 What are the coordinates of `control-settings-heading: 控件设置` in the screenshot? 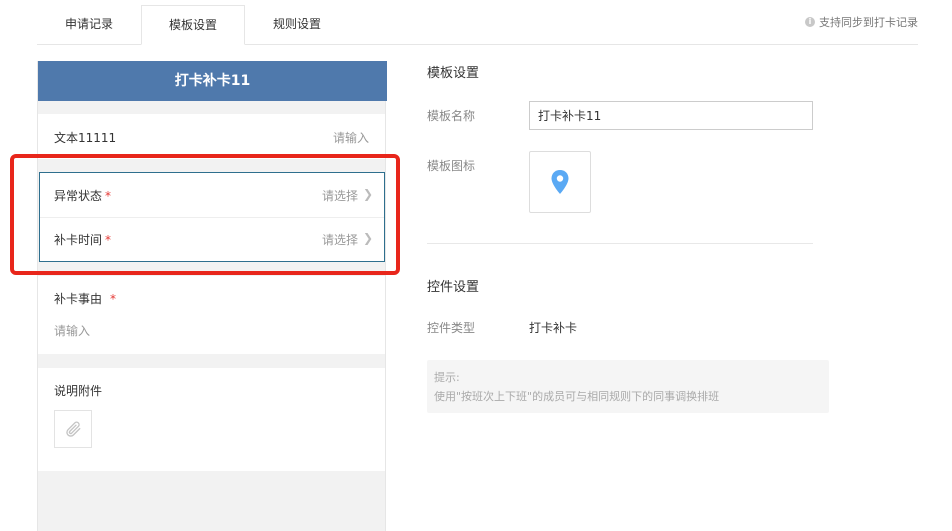 It's located at (453, 287).